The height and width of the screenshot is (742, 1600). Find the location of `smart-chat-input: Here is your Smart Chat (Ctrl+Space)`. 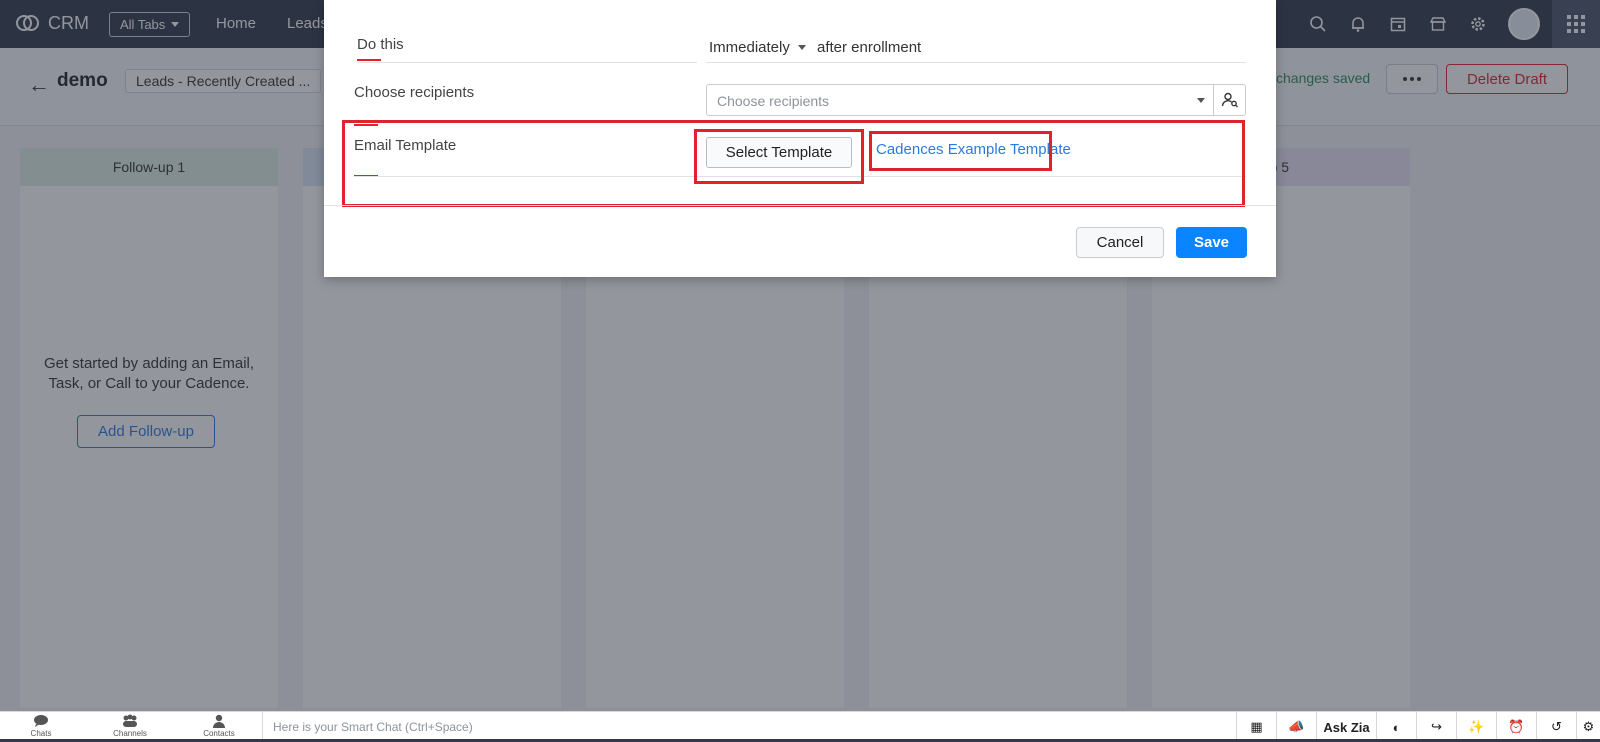

smart-chat-input: Here is your Smart Chat (Ctrl+Space) is located at coordinates (715, 727).